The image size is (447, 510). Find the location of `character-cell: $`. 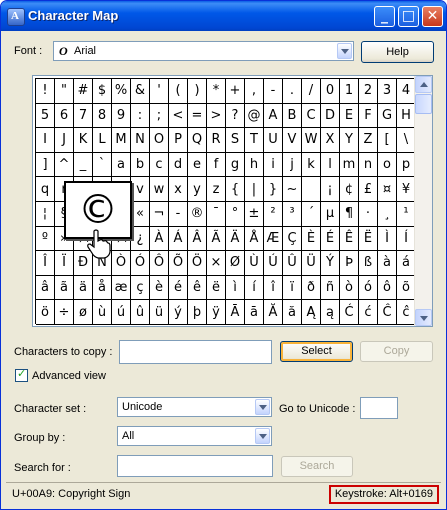

character-cell: $ is located at coordinates (102, 91).